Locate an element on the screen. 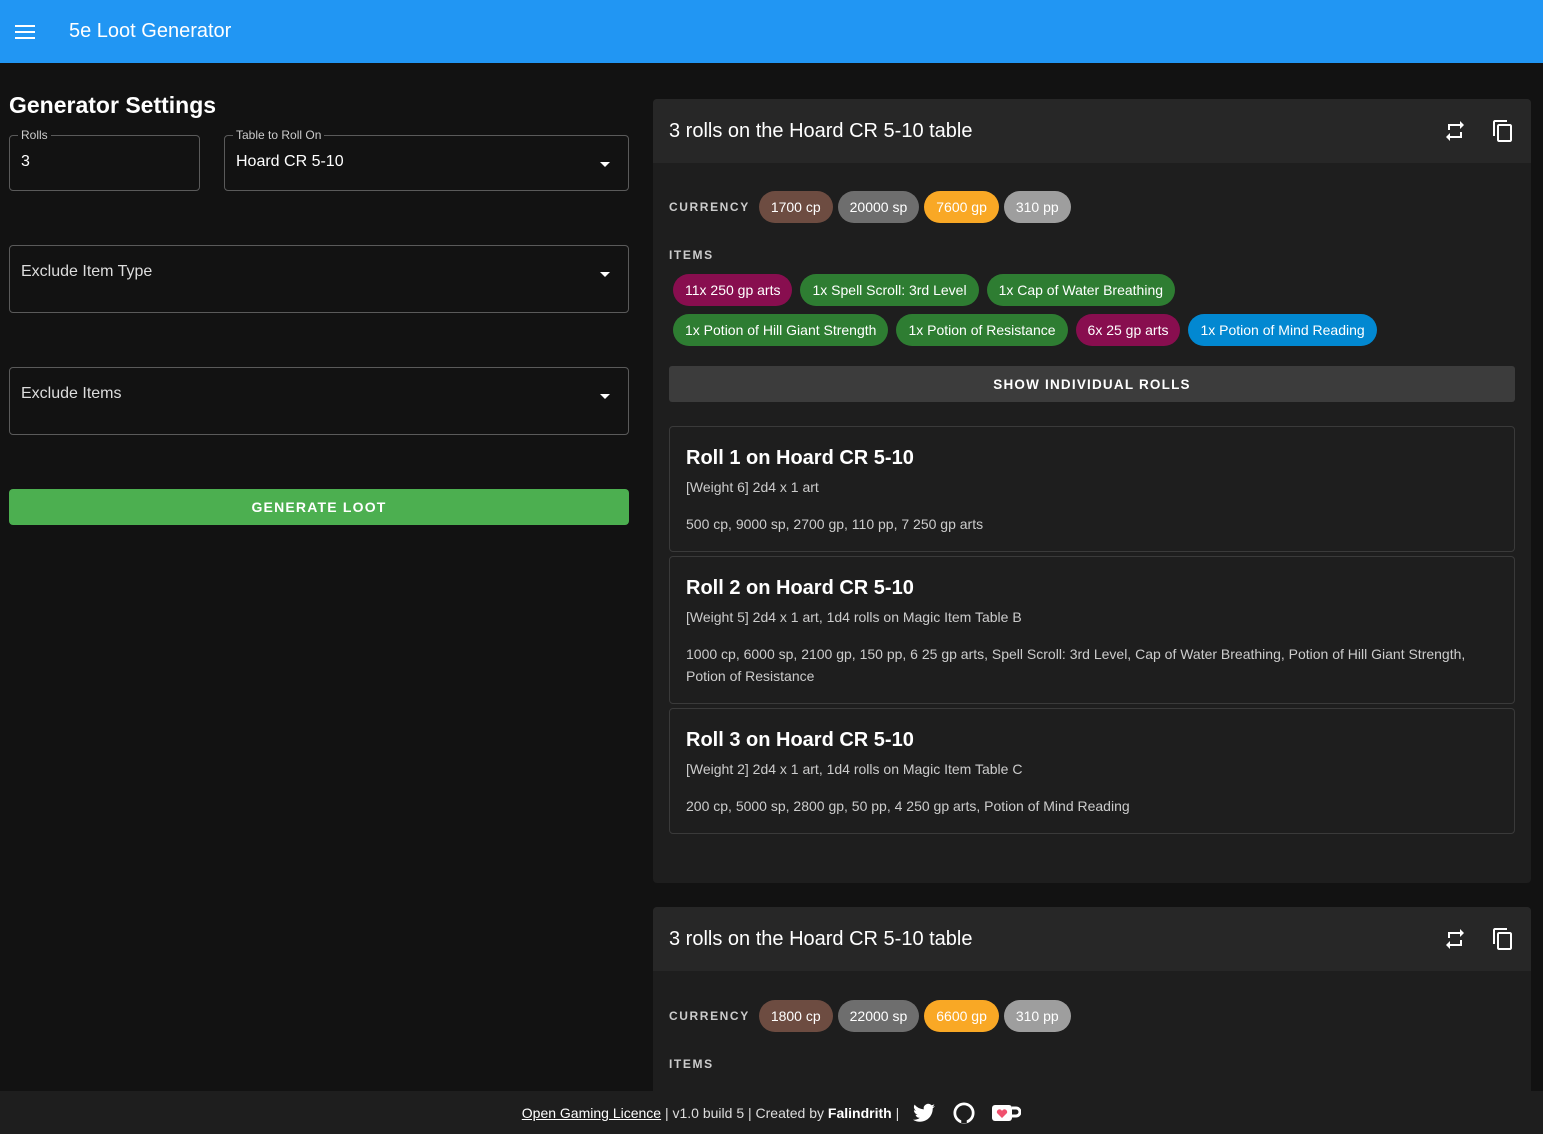 Image resolution: width=1543 pixels, height=1134 pixels. currency-chip: 20000 sp is located at coordinates (878, 207).